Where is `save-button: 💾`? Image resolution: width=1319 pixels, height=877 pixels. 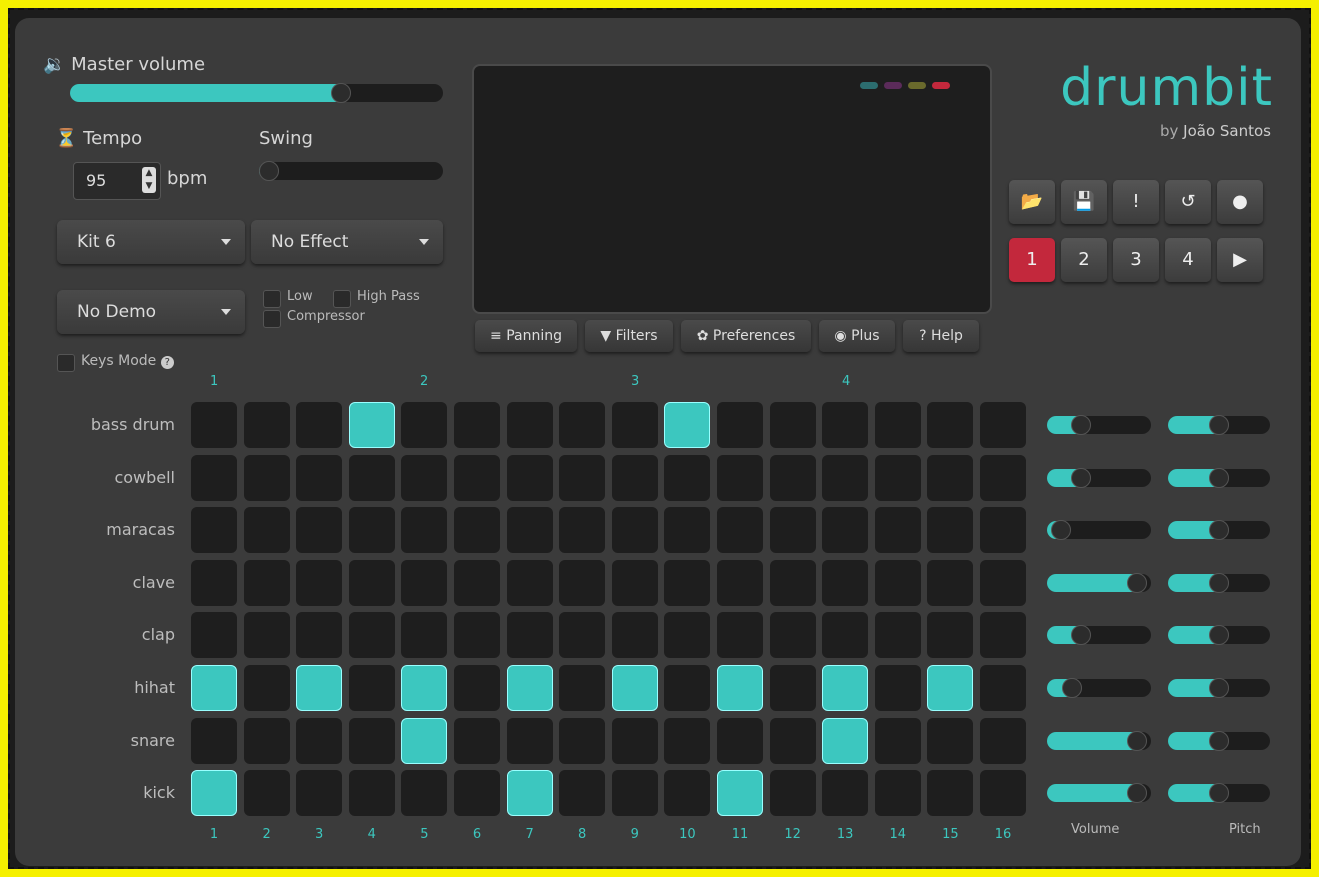
save-button: 💾 is located at coordinates (1084, 202).